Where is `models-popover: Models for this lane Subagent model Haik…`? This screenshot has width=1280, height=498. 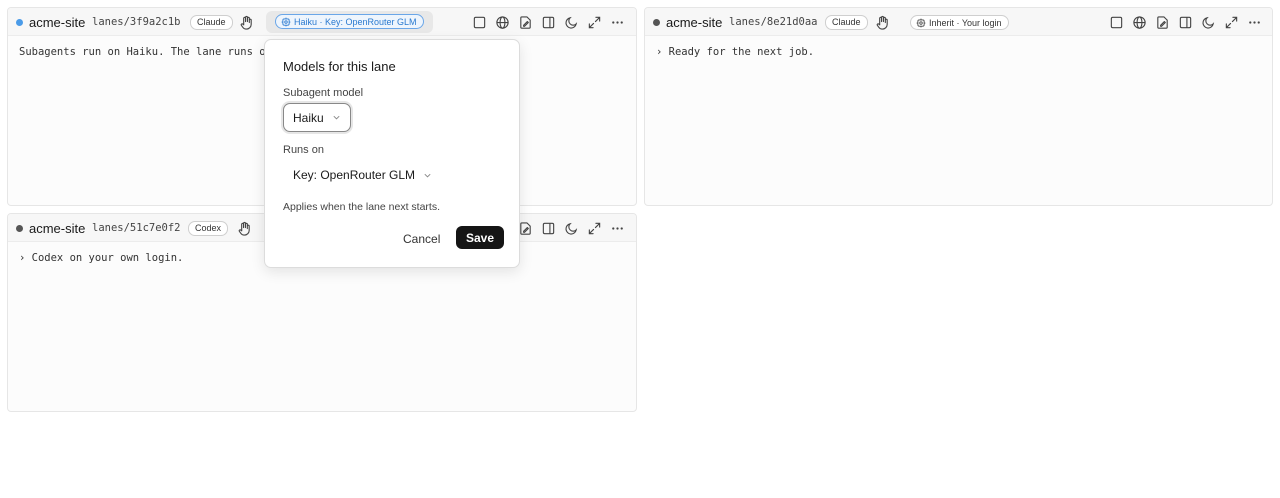
models-popover: Models for this lane Subagent model Haik… is located at coordinates (392, 153).